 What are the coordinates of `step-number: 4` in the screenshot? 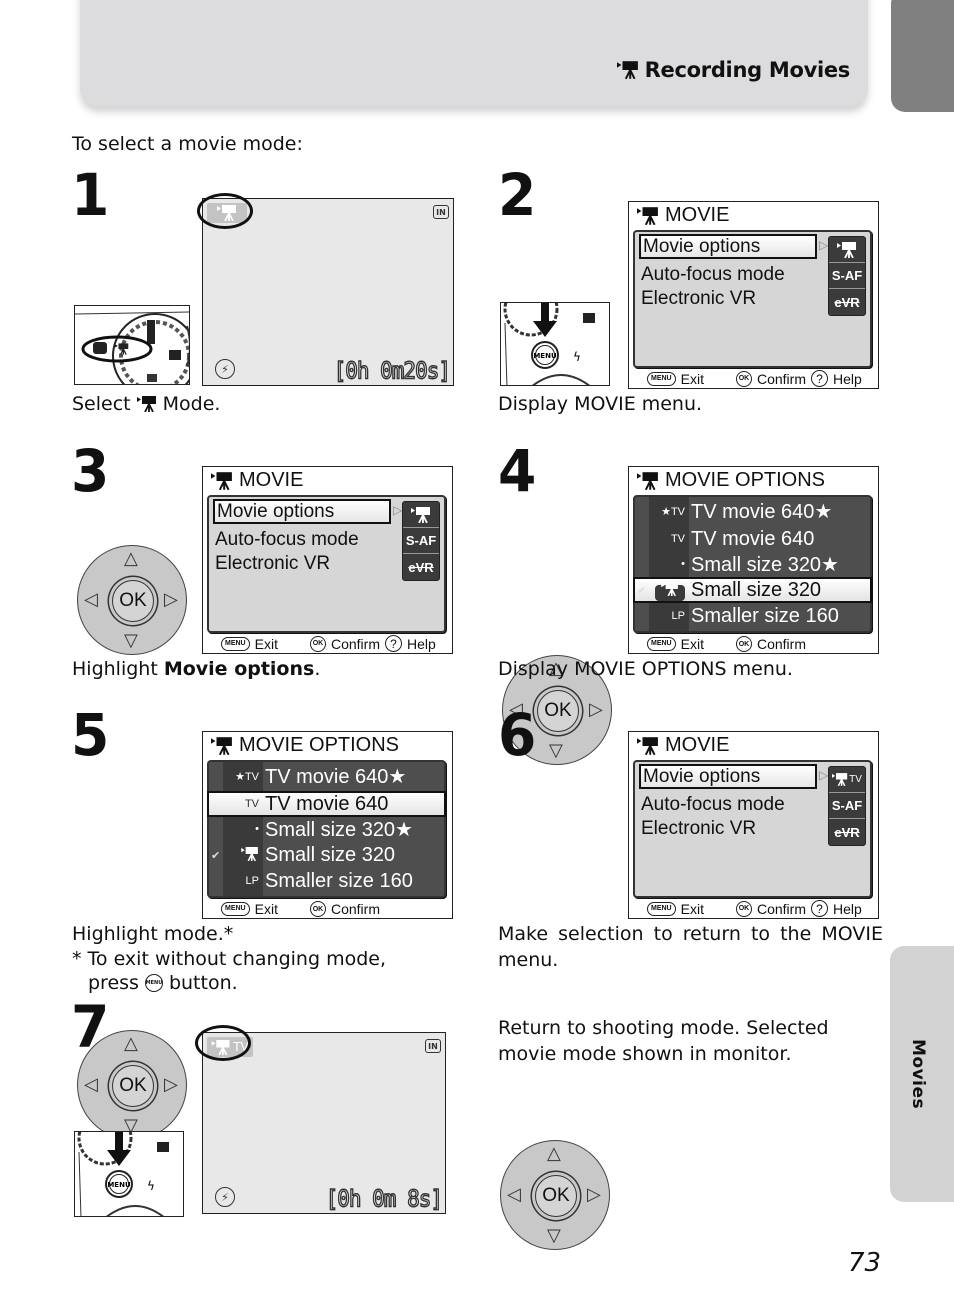 It's located at (517, 471).